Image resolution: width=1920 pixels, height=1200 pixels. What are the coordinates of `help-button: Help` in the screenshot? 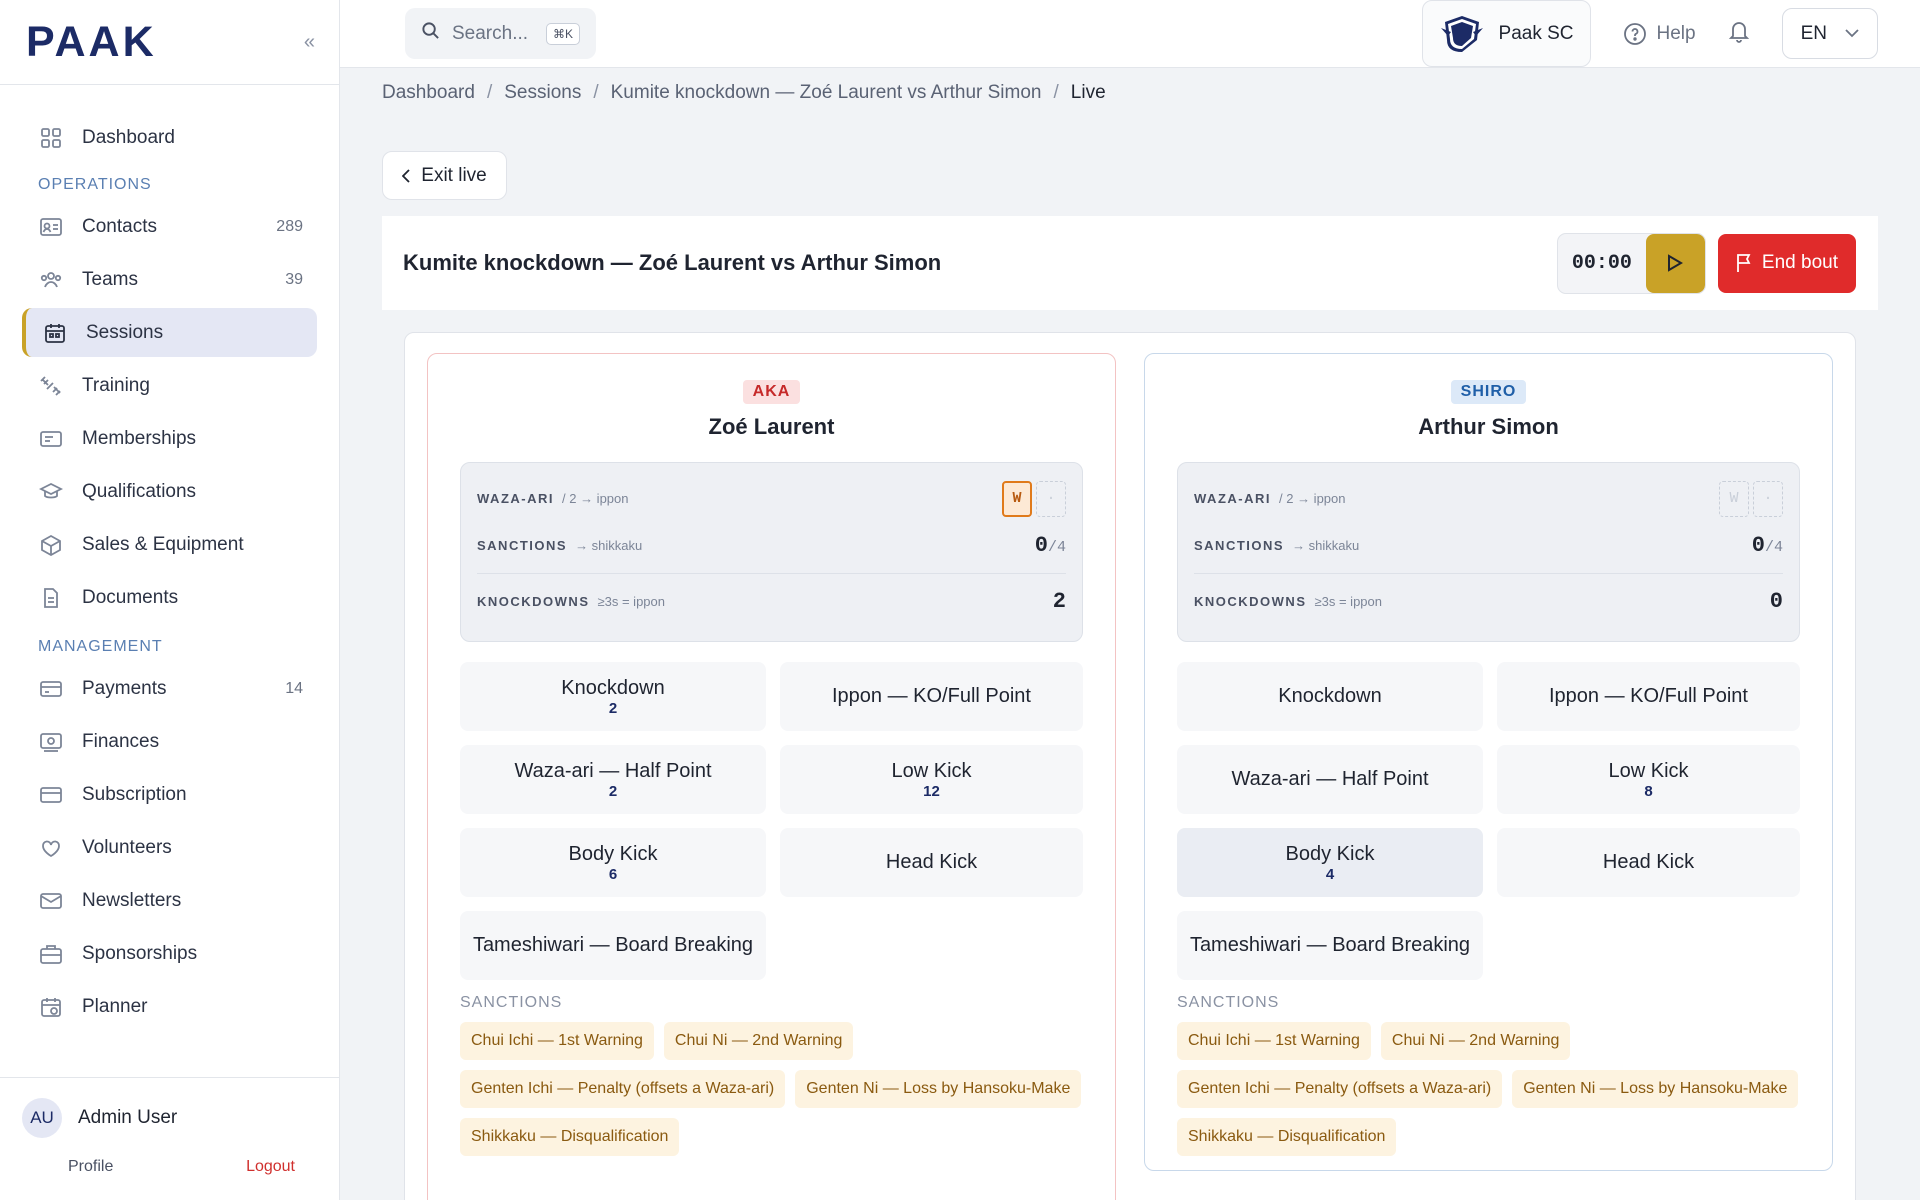 It's located at (1659, 34).